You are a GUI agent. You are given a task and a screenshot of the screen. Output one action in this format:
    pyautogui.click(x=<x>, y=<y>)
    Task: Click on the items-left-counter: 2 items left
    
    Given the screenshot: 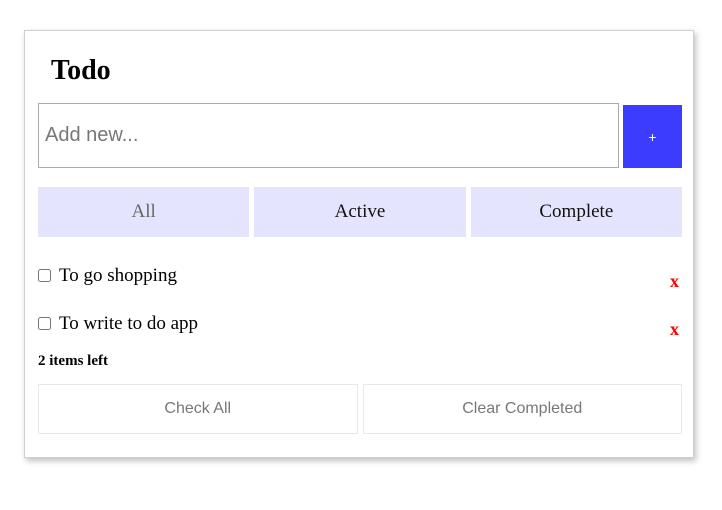 What is the action you would take?
    pyautogui.click(x=73, y=361)
    